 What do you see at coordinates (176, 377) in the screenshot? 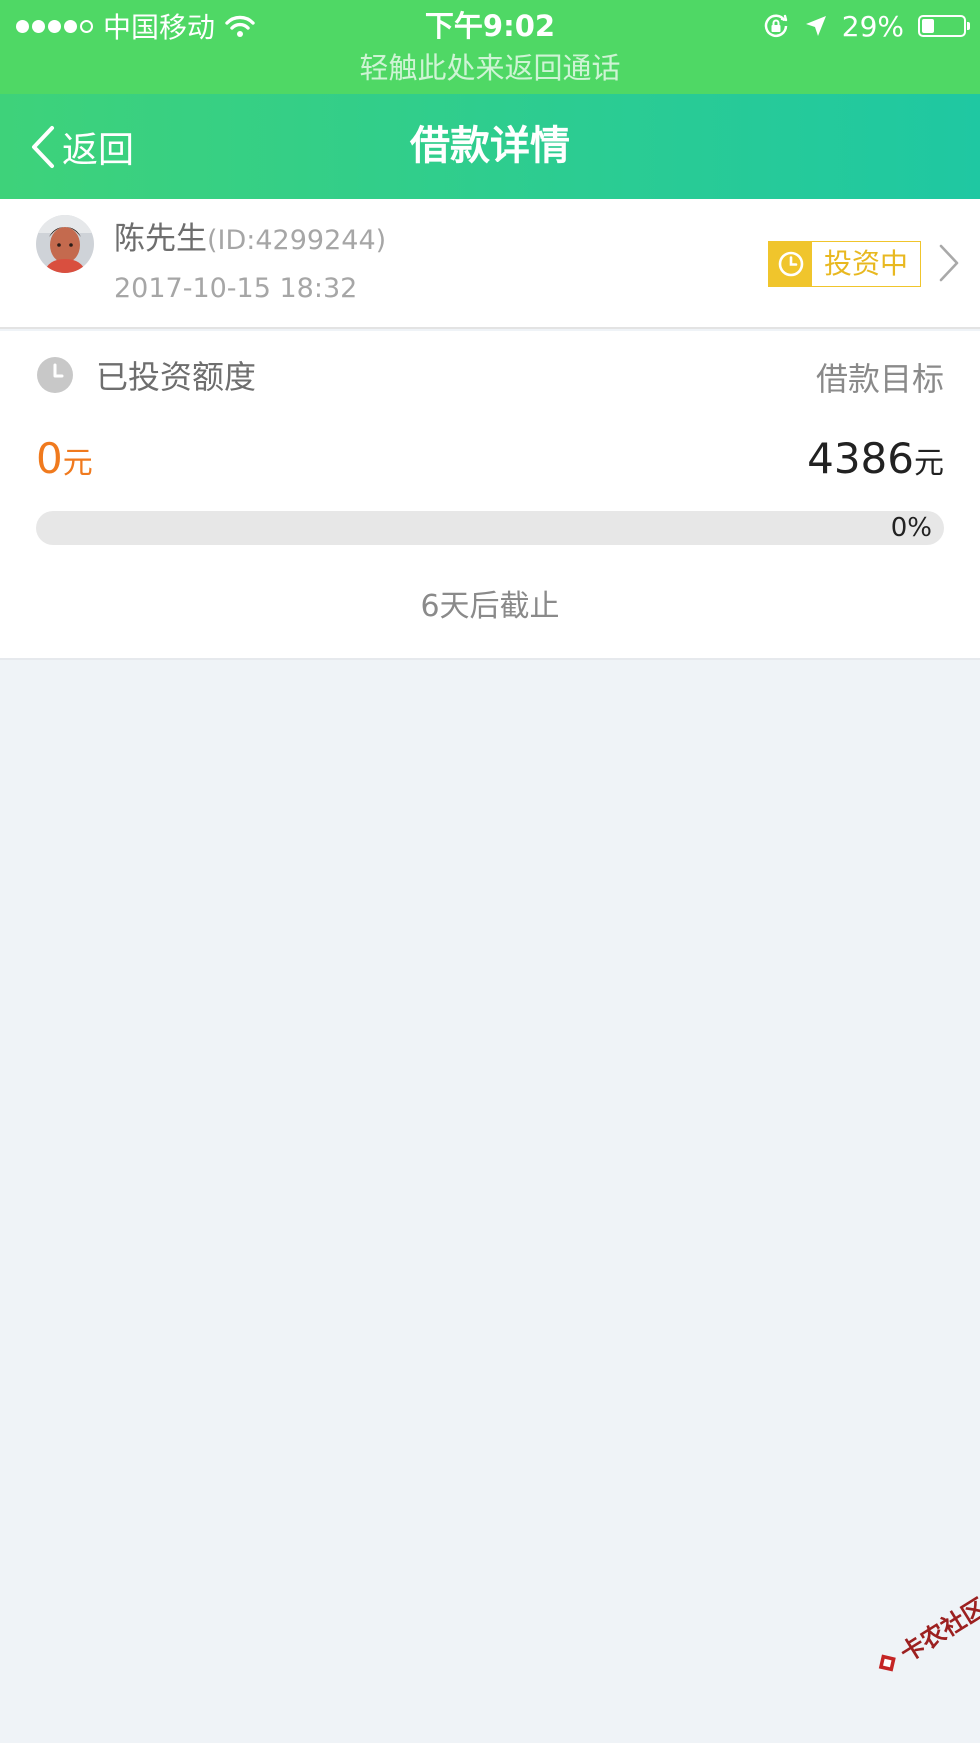
I see `invested-label: 已投资额度` at bounding box center [176, 377].